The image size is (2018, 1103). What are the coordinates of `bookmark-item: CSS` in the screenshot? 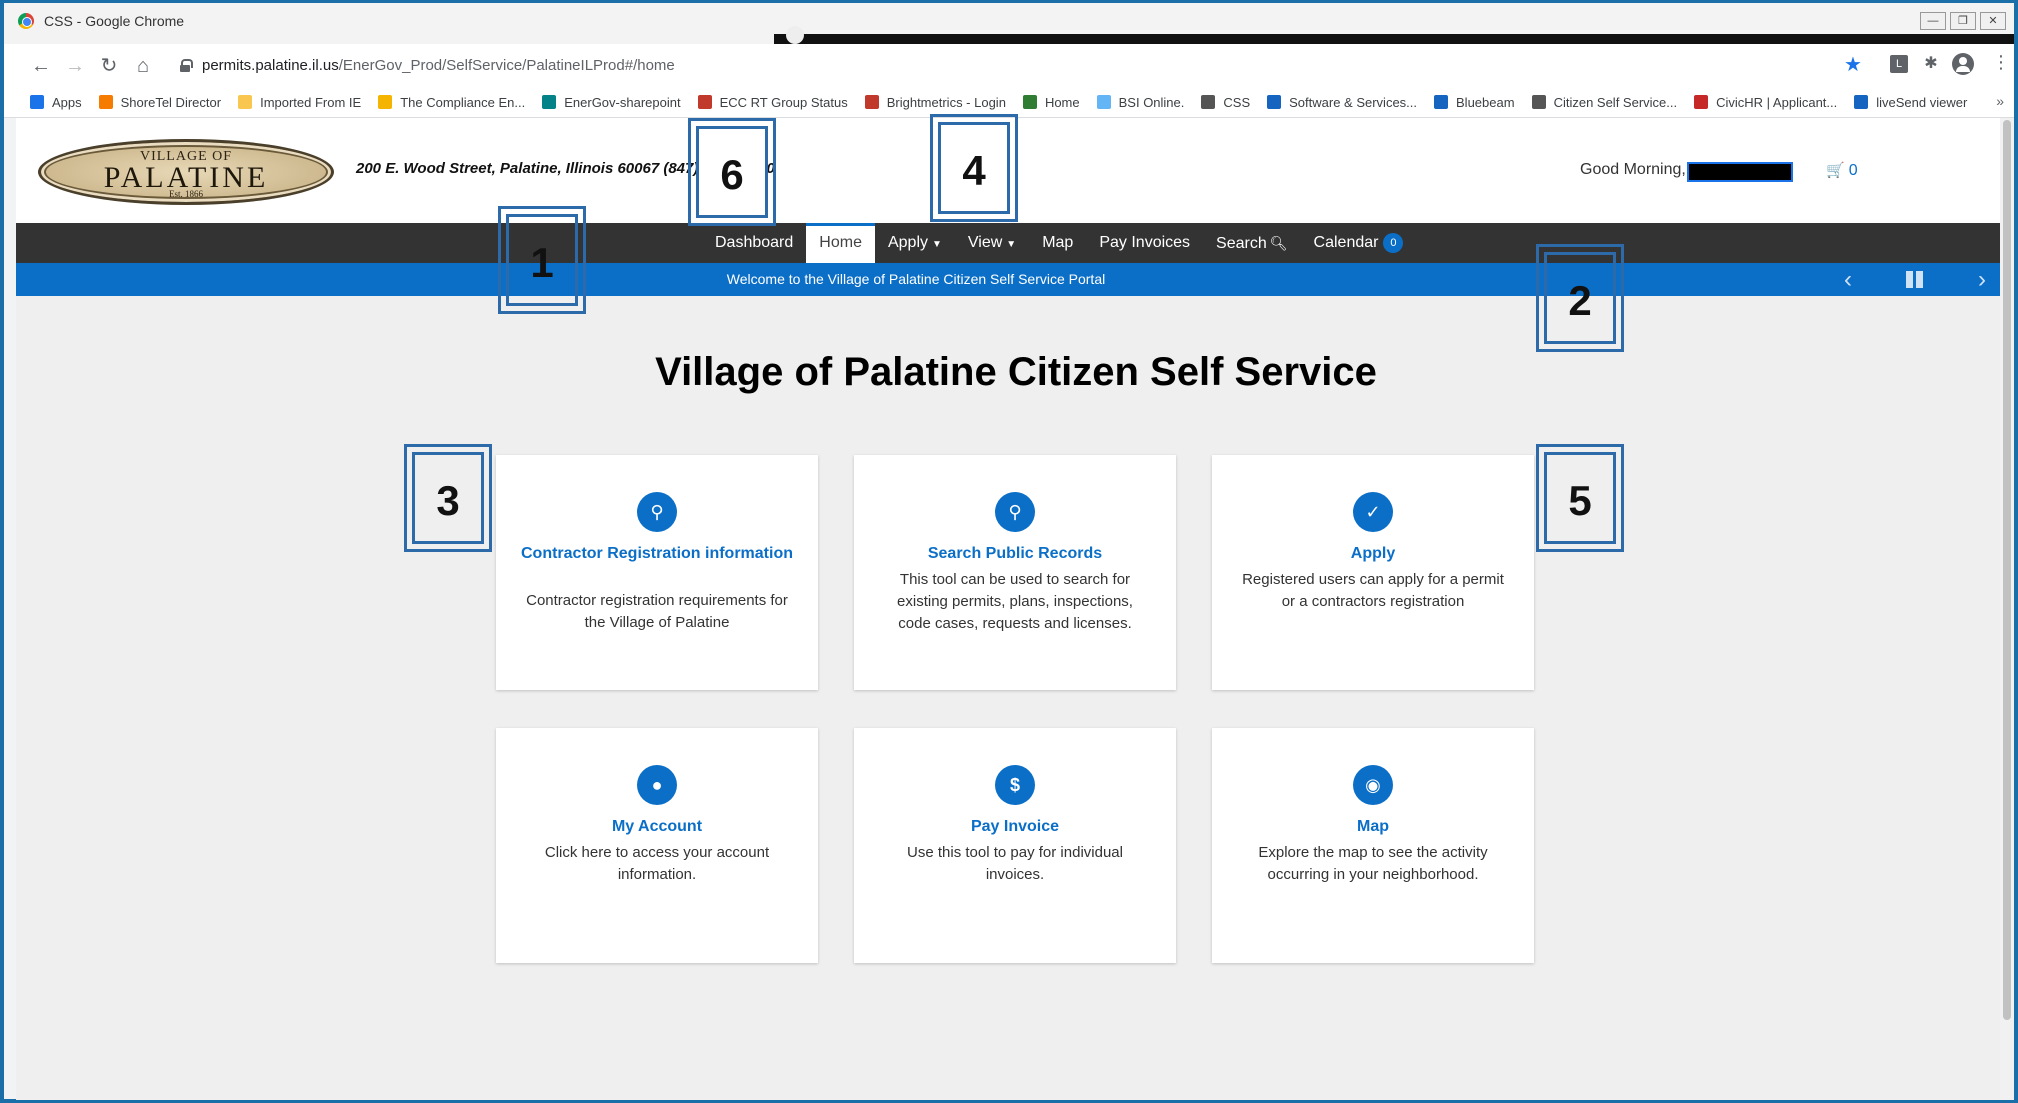 It's located at (1225, 102).